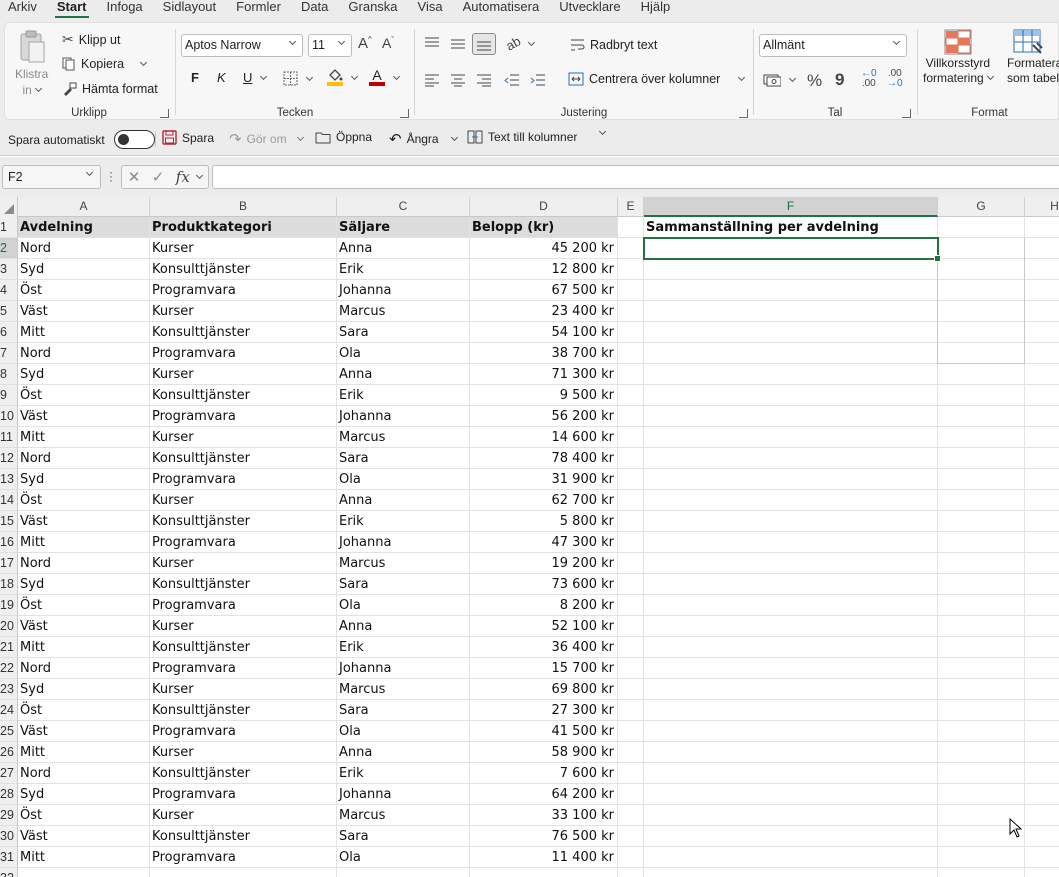 The height and width of the screenshot is (877, 1059). Describe the element at coordinates (243, 248) in the screenshot. I see `cell-b2: Kurser` at that location.